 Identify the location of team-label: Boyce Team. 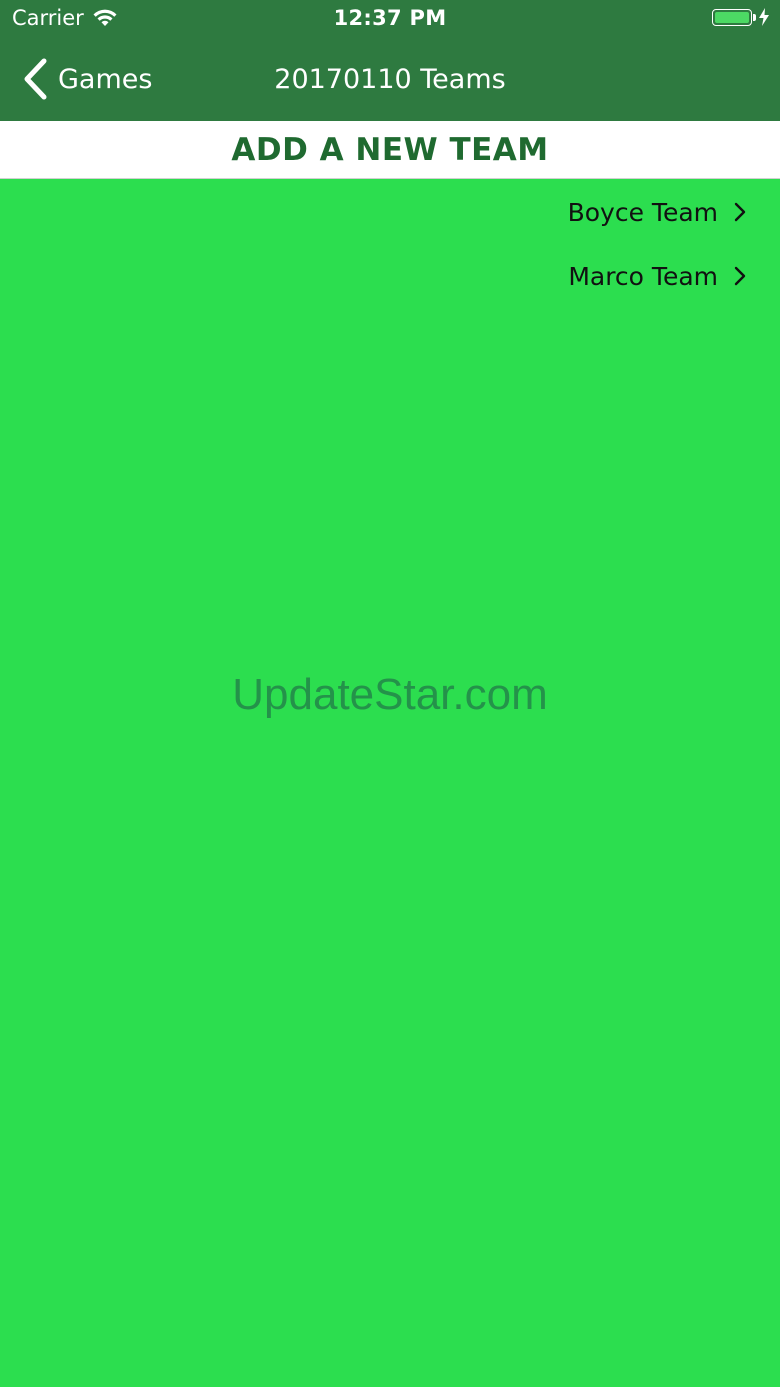
(642, 212).